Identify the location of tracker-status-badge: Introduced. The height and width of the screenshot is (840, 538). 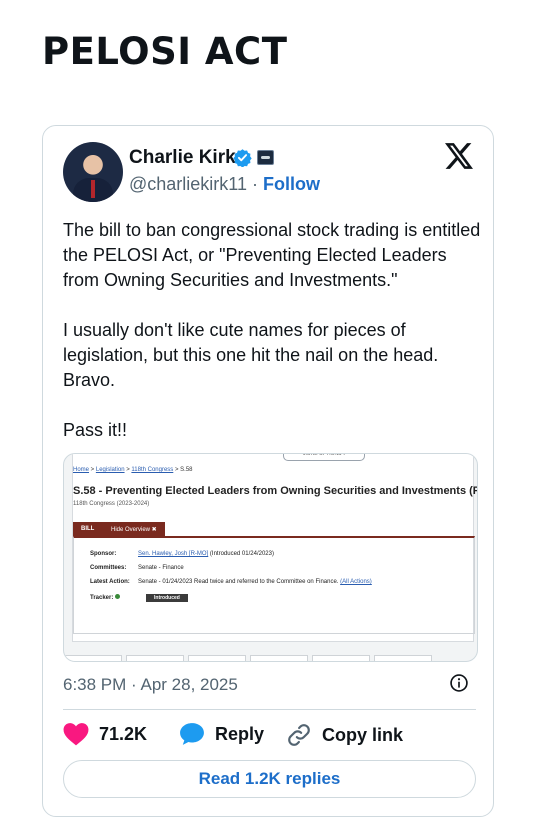
(167, 598).